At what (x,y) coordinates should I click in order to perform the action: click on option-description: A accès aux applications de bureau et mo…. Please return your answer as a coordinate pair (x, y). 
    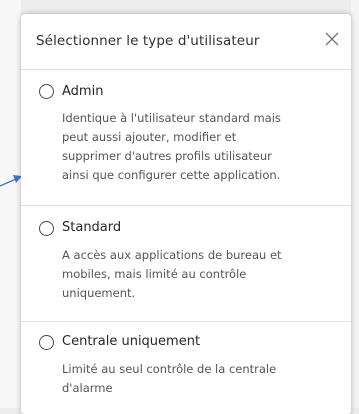
    Looking at the image, I should click on (172, 274).